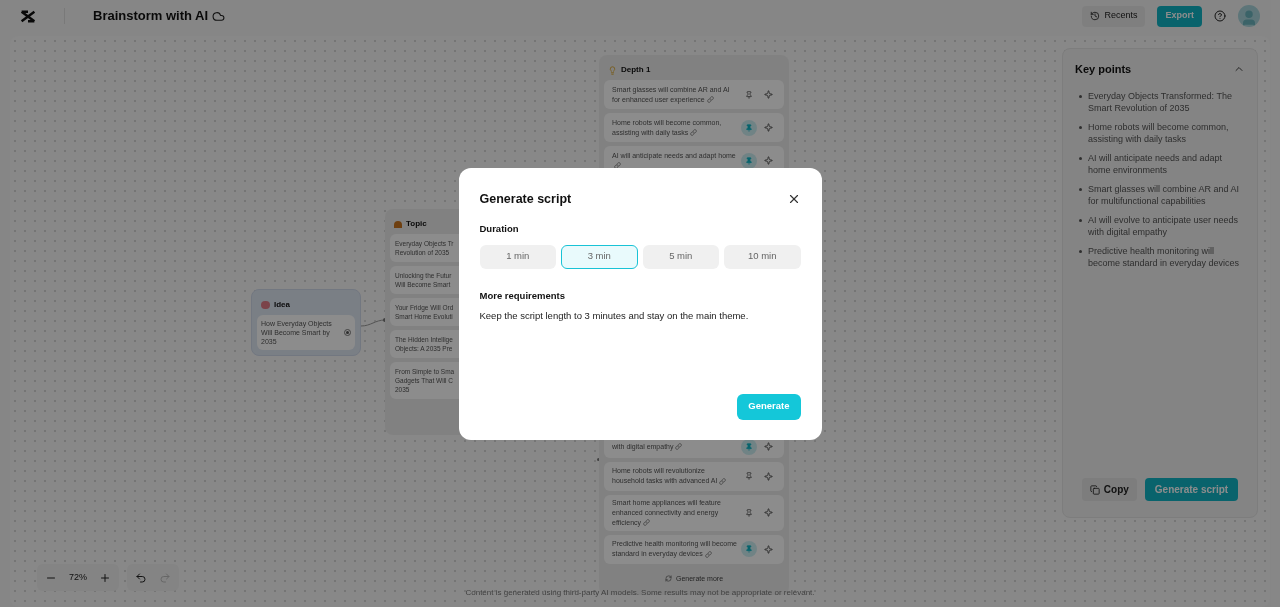 The image size is (1280, 607). I want to click on dialog-title: Generate script, so click(525, 199).